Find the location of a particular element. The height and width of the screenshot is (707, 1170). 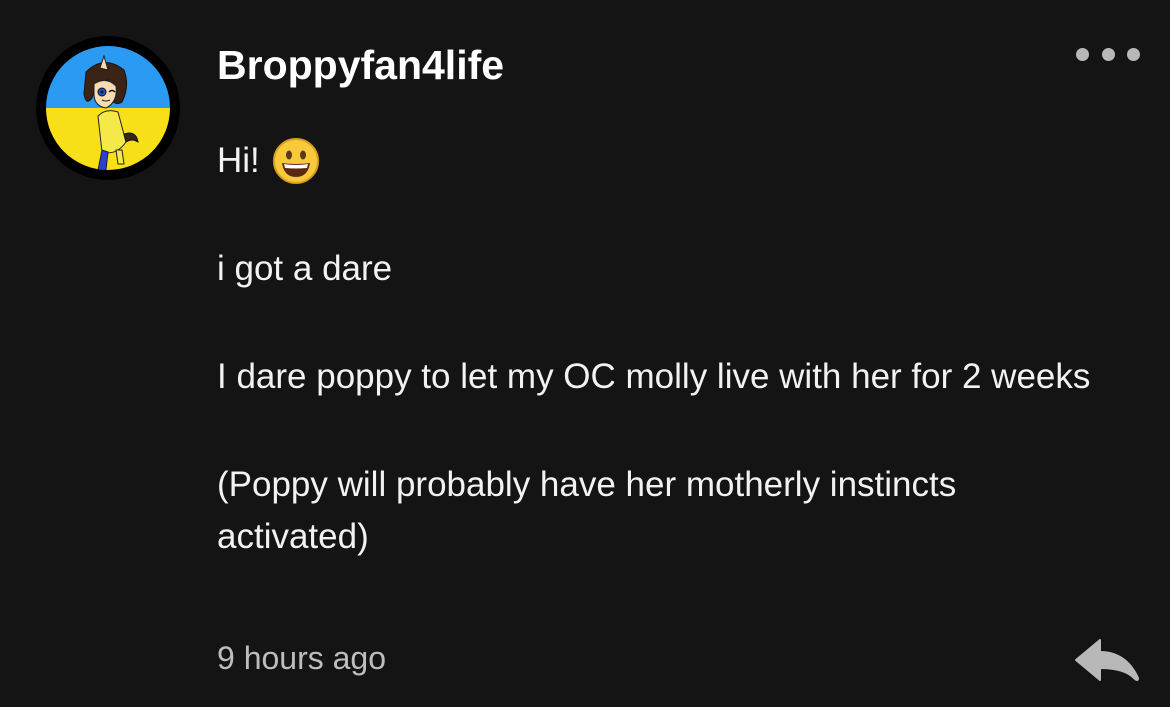

timestamp: 9 hours ago is located at coordinates (302, 658).